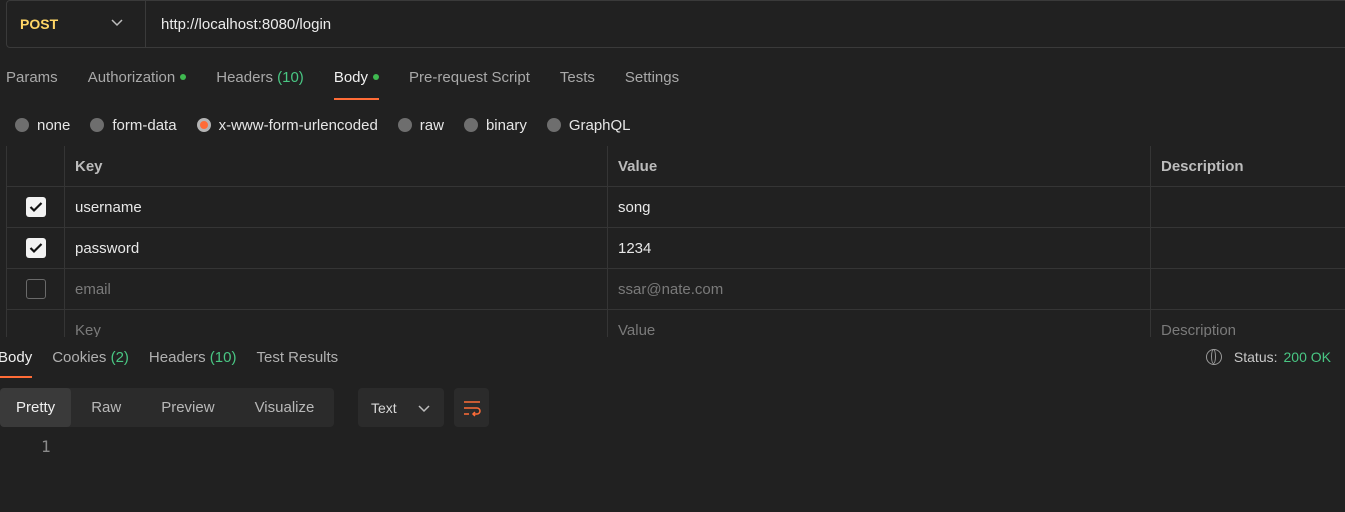  I want to click on tab-body: Body, so click(356, 84).